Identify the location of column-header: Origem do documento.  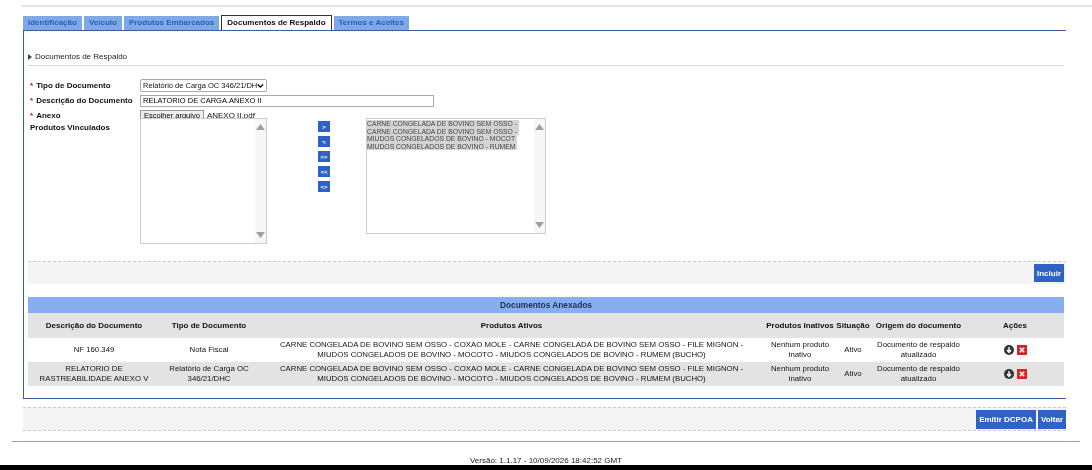
(918, 325).